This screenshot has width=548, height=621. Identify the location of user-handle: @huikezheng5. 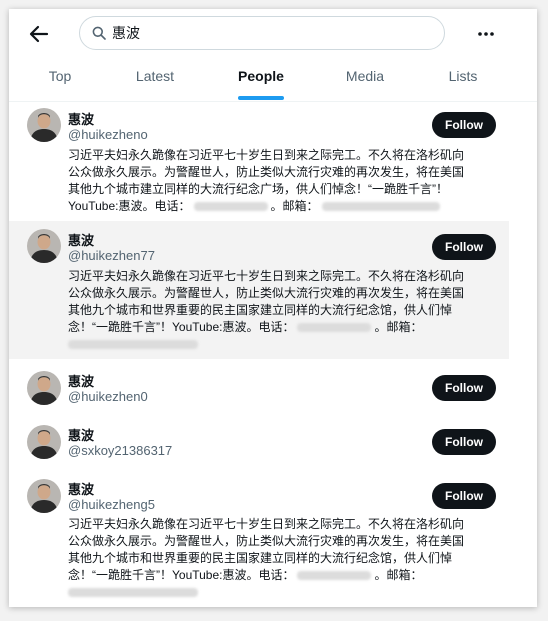
(111, 504).